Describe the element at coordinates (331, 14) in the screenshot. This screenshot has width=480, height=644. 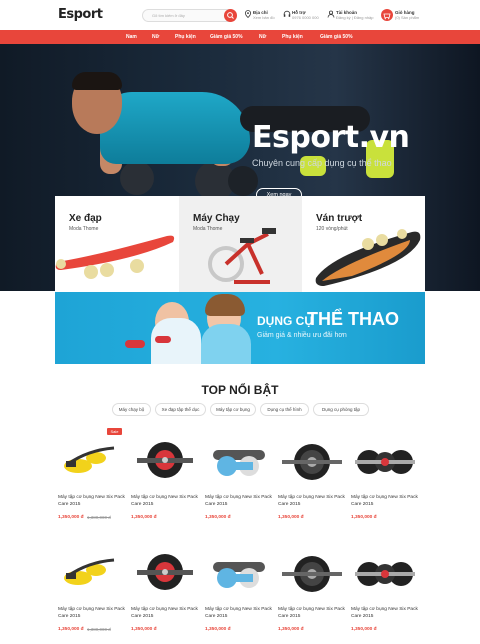
I see `user-icon` at that location.